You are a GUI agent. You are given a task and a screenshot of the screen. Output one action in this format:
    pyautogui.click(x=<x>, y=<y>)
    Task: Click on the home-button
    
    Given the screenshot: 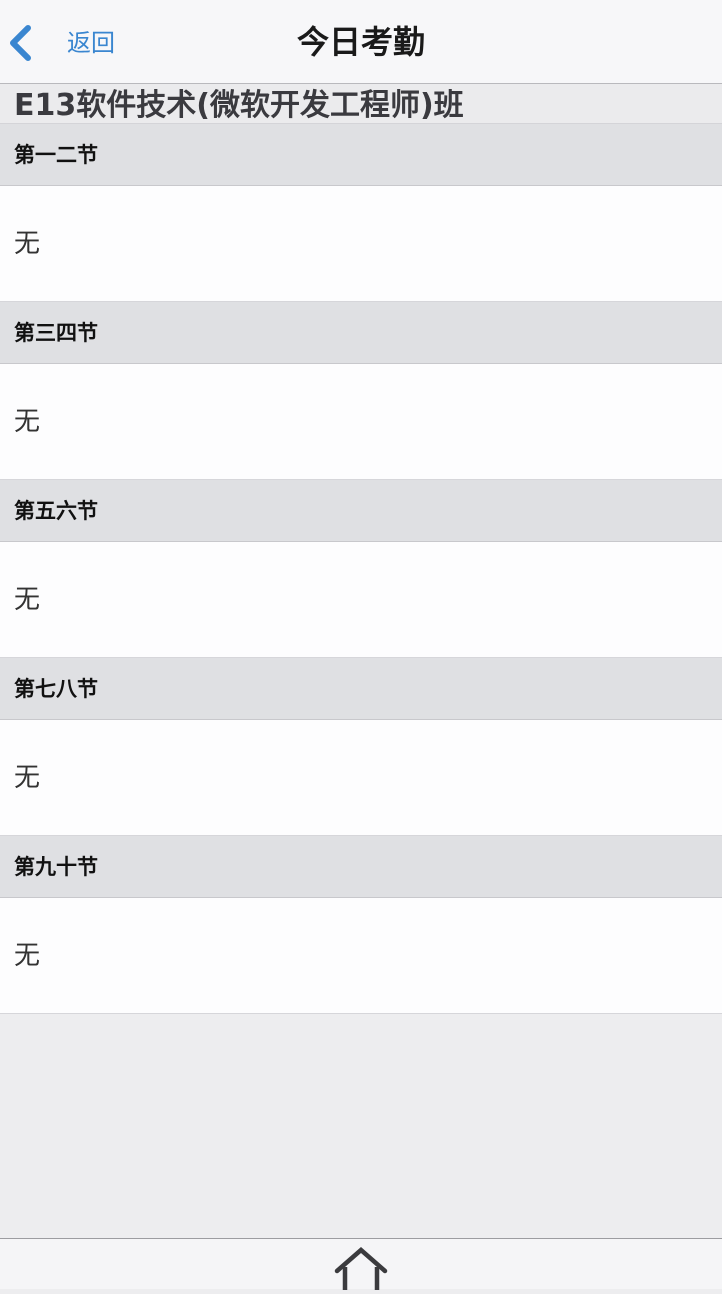 What is the action you would take?
    pyautogui.click(x=361, y=1268)
    